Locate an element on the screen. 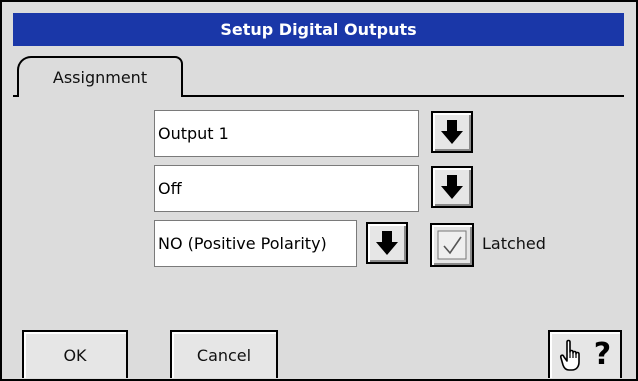  polarity-select-field: NO (Positive Polarity) is located at coordinates (255, 243).